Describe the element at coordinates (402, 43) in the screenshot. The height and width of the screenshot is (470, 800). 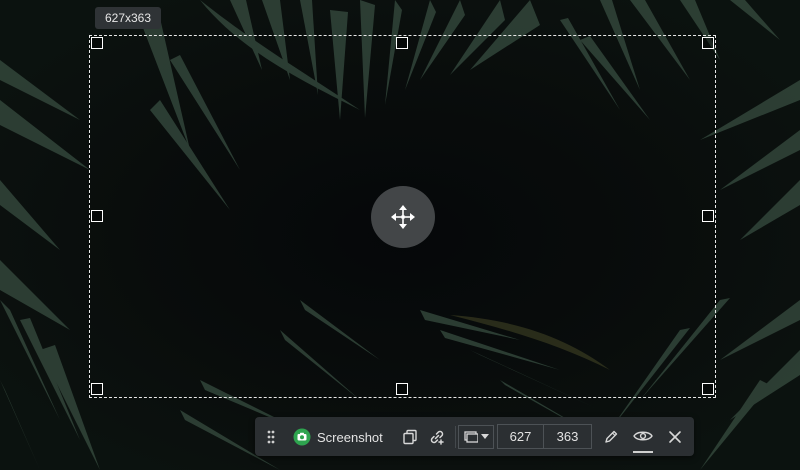
I see `resize-handle-top` at that location.